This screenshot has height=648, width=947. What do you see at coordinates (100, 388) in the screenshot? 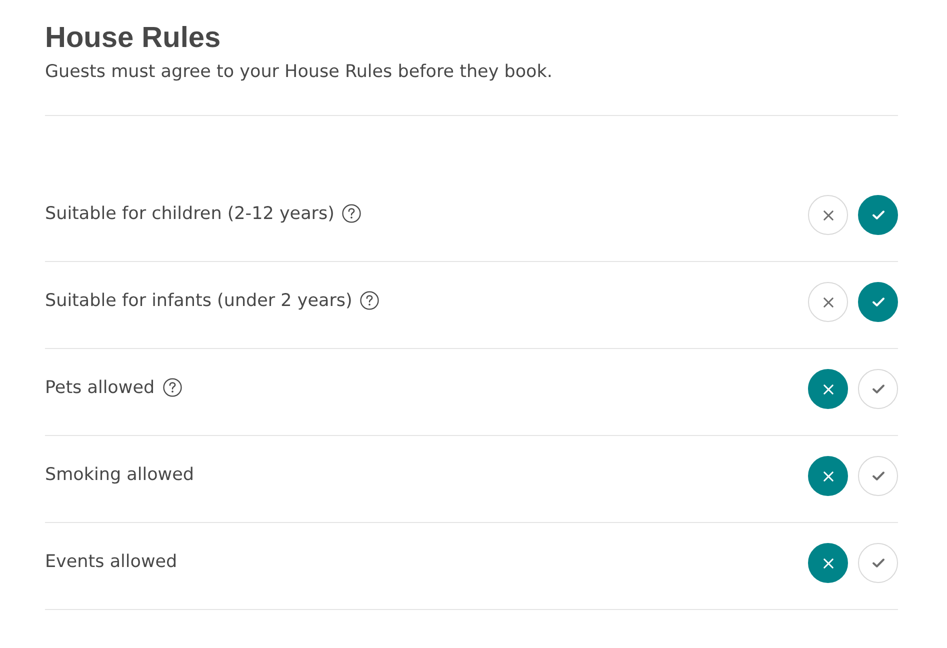
I see `rule-label: Pets allowed` at bounding box center [100, 388].